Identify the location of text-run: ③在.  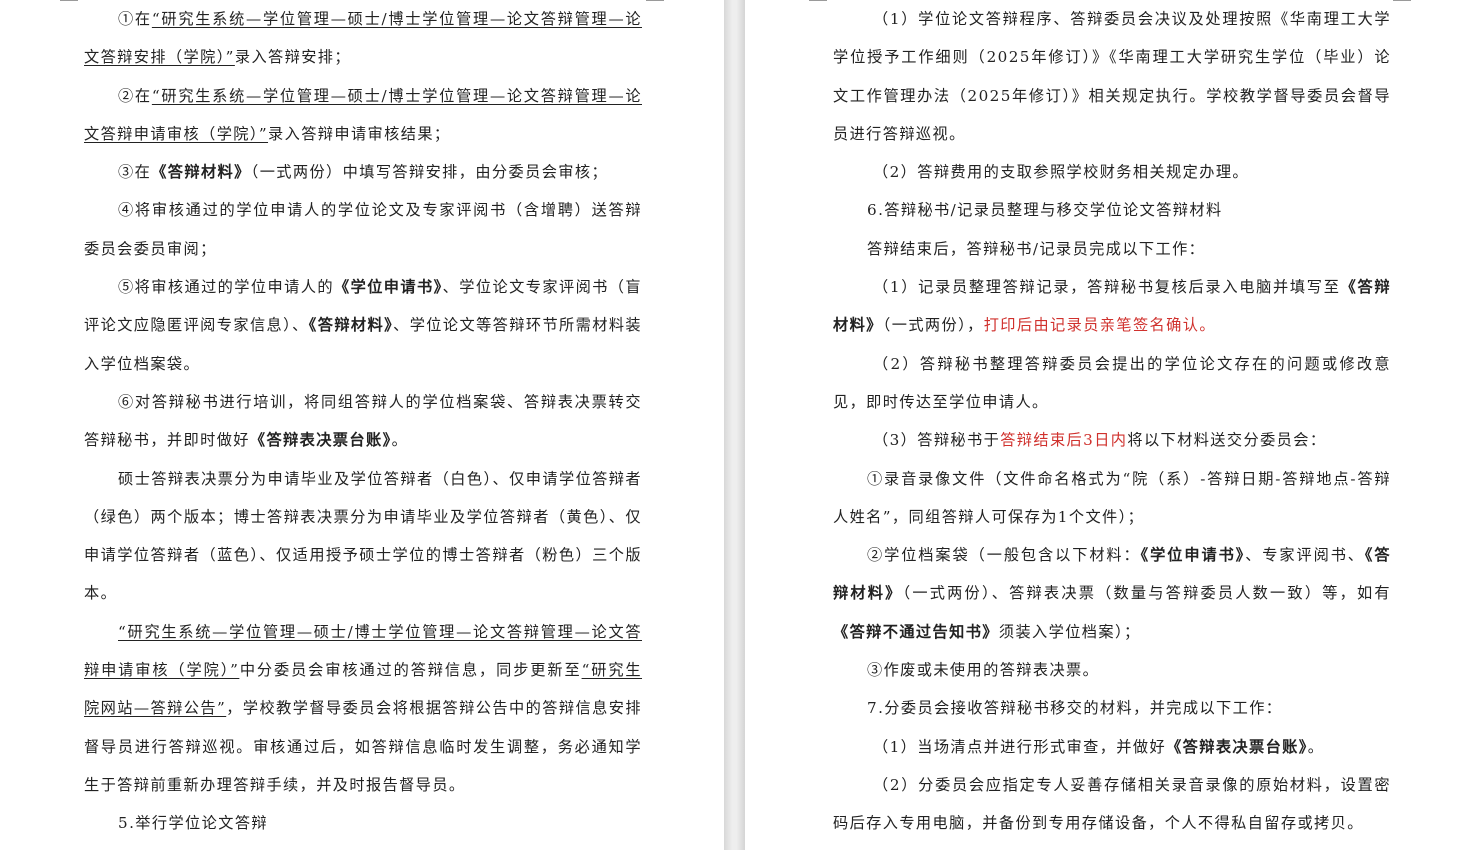
(135, 172).